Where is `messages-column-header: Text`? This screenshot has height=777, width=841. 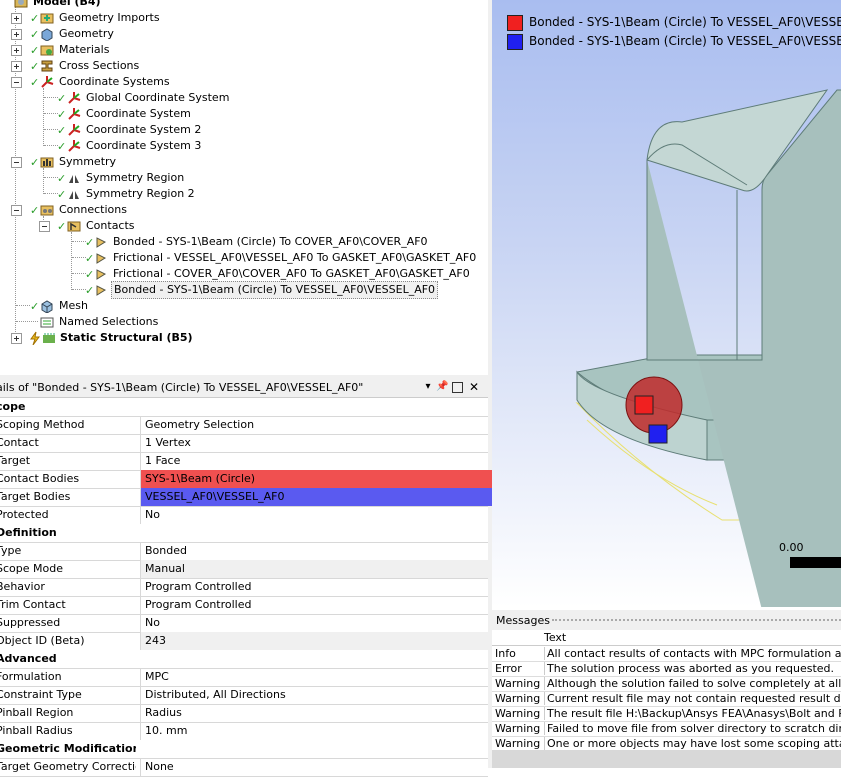
messages-column-header: Text is located at coordinates (666, 638).